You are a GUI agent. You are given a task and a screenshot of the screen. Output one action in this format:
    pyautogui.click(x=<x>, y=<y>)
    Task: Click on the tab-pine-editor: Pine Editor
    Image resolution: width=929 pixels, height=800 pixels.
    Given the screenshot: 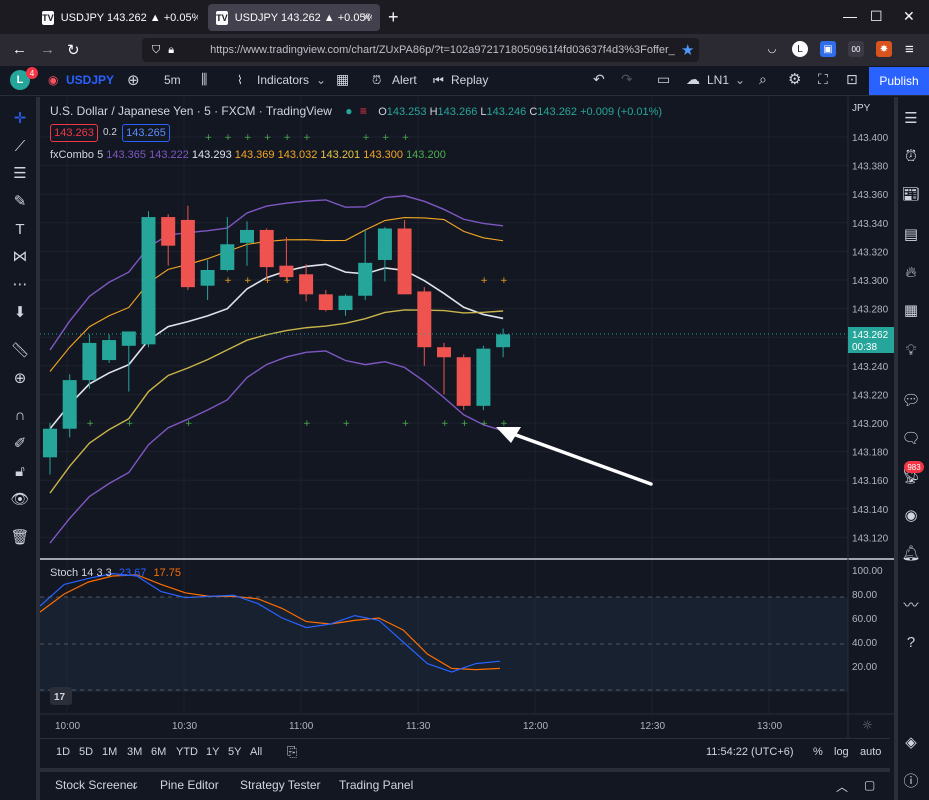 What is the action you would take?
    pyautogui.click(x=189, y=785)
    